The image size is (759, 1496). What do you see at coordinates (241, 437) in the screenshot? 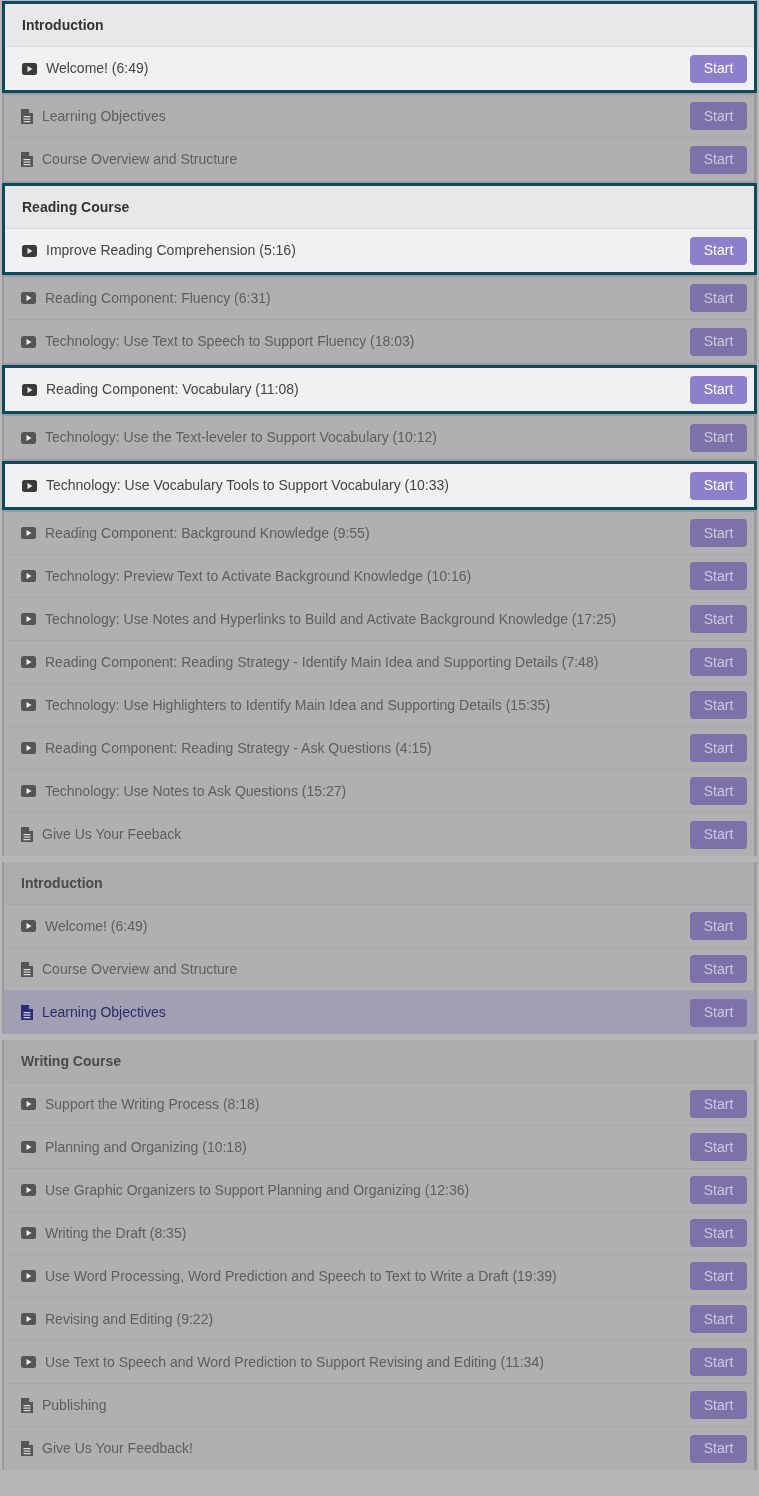
I see `lesson-title: Technology: Use the Text-leveler to Support Vocabulary (10:12)` at bounding box center [241, 437].